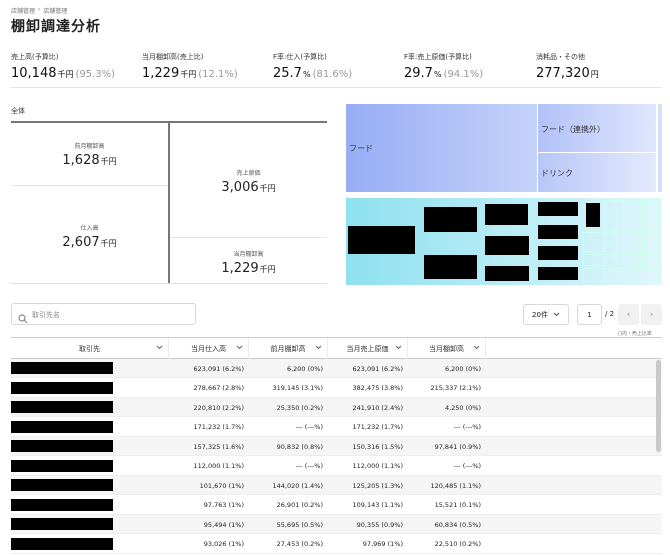  Describe the element at coordinates (23, 316) in the screenshot. I see `search-icon` at that location.